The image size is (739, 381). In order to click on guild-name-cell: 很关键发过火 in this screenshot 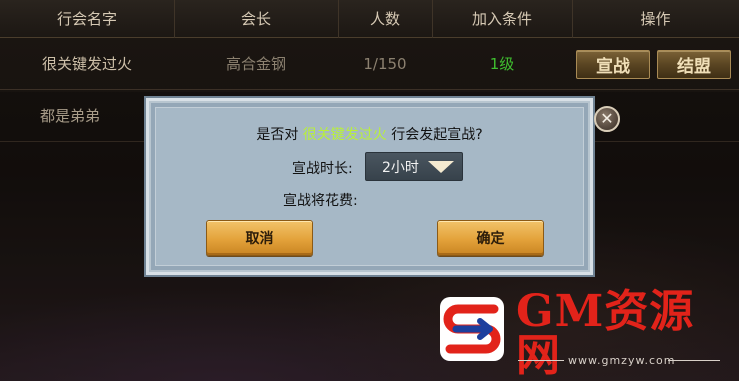, I will do `click(86, 64)`.